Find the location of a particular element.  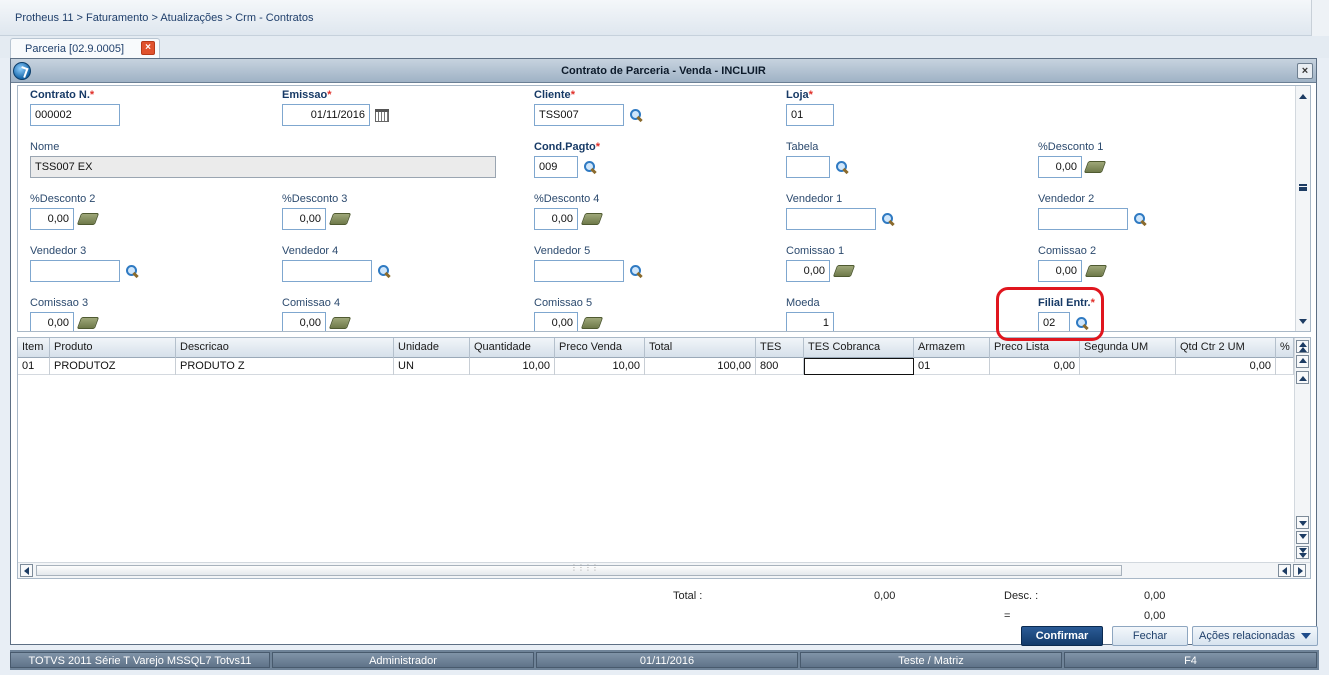

cond-pagto-search-icon is located at coordinates (590, 167).